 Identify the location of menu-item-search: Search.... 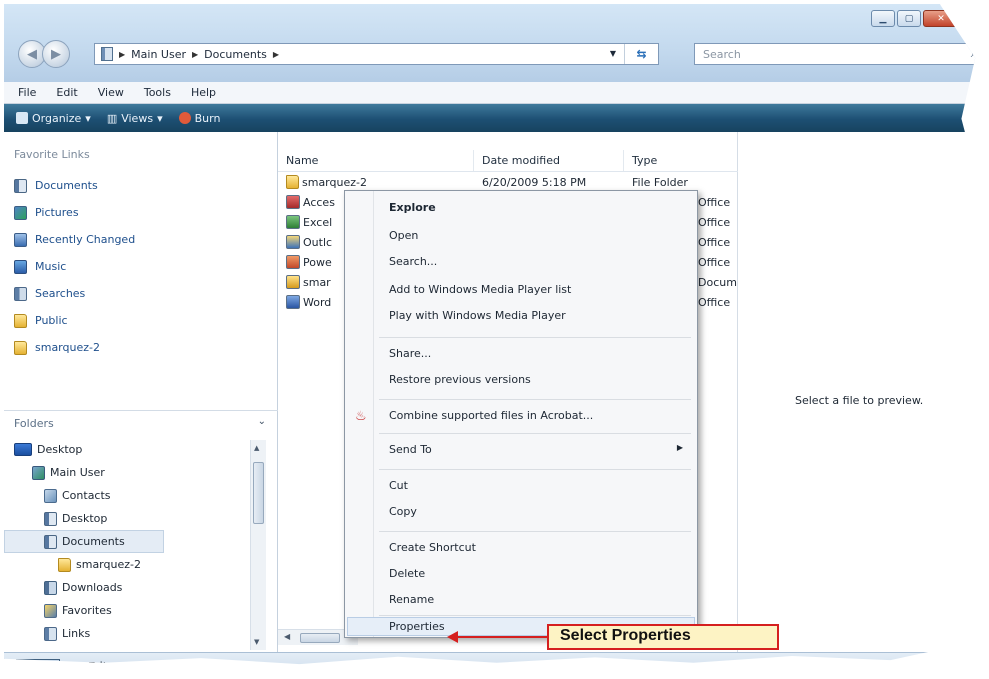
(413, 261).